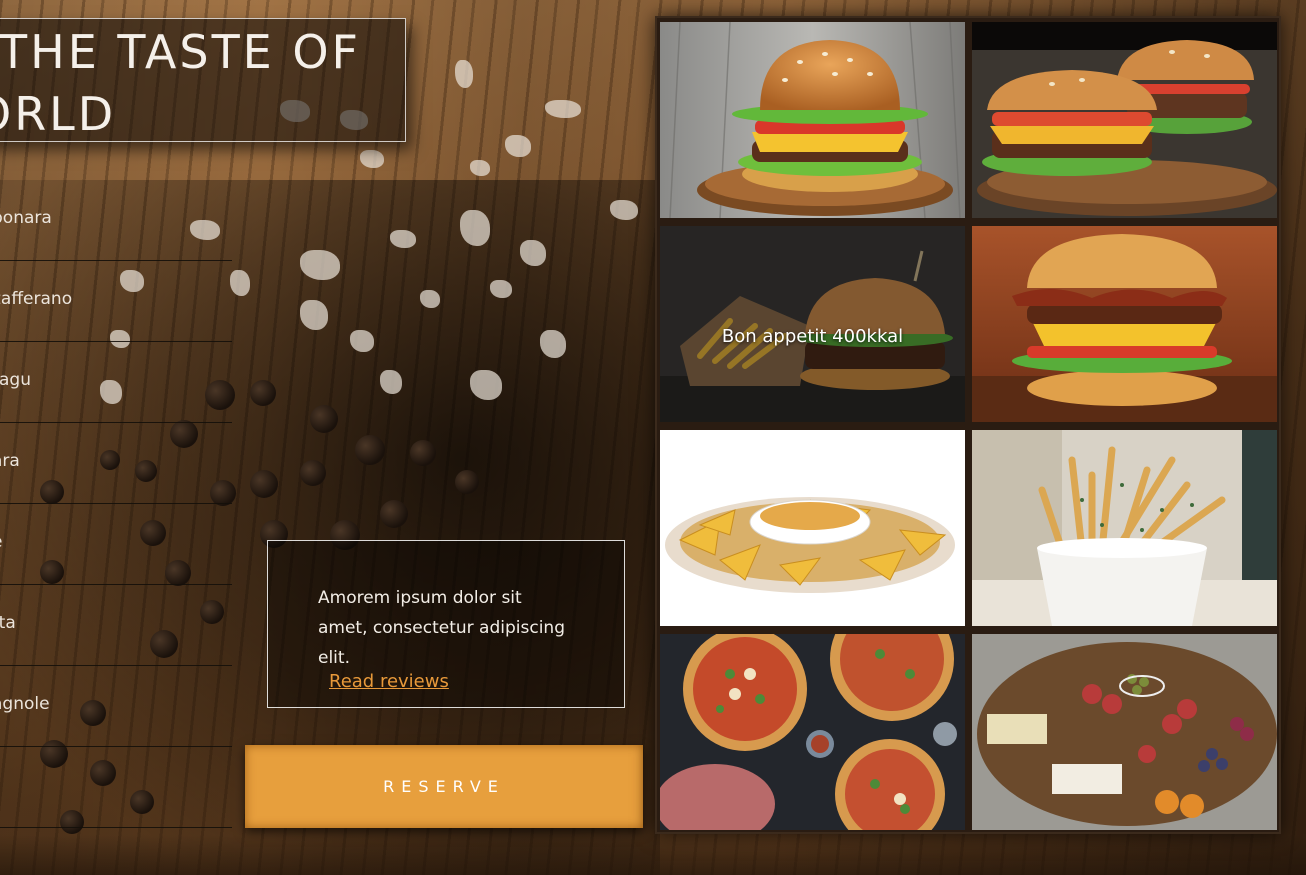  What do you see at coordinates (116, 382) in the screenshot?
I see `menu-item: ragu` at bounding box center [116, 382].